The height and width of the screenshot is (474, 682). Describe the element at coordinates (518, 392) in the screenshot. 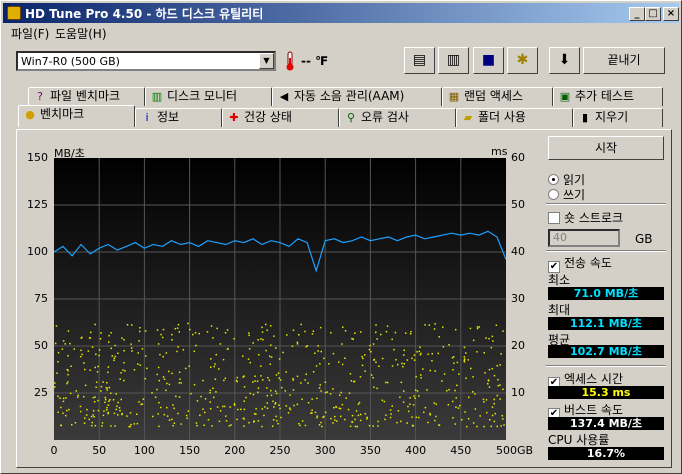

I see `y-right-tick-label: 10` at that location.